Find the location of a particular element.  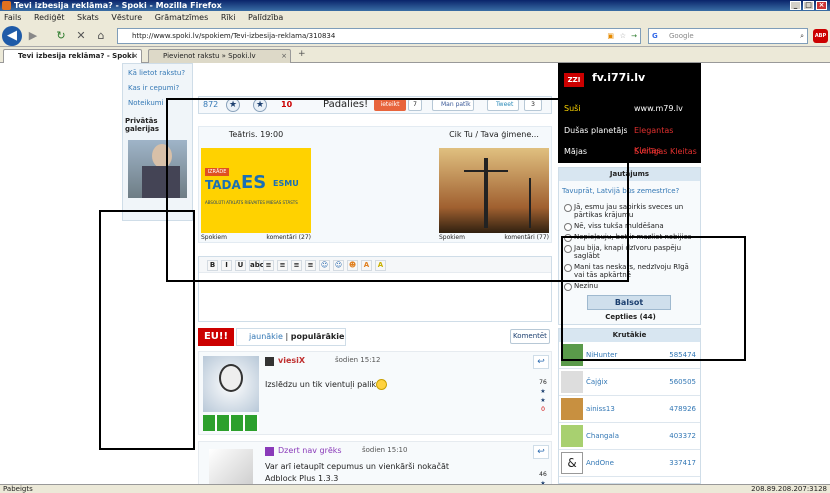

top-user-3-score: 478926 is located at coordinates (682, 409).